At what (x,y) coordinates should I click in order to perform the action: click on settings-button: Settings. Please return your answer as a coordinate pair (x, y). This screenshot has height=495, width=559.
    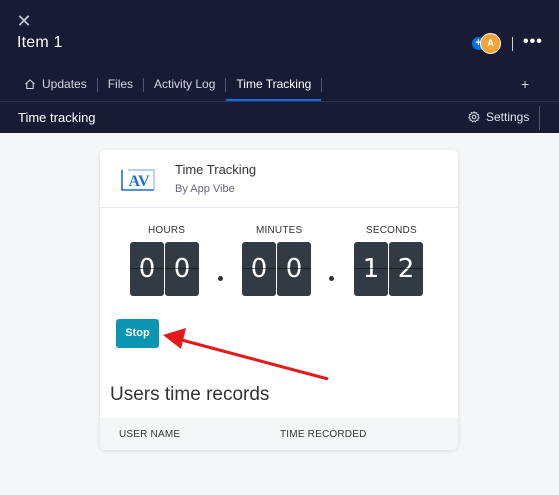
    Looking at the image, I should click on (498, 117).